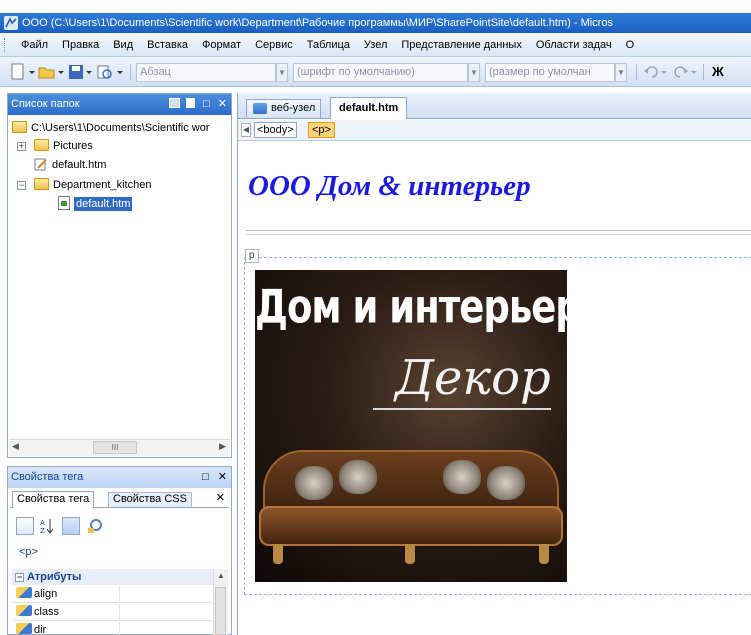  What do you see at coordinates (474, 72) in the screenshot?
I see `font-dropdown-arrow: ▼` at bounding box center [474, 72].